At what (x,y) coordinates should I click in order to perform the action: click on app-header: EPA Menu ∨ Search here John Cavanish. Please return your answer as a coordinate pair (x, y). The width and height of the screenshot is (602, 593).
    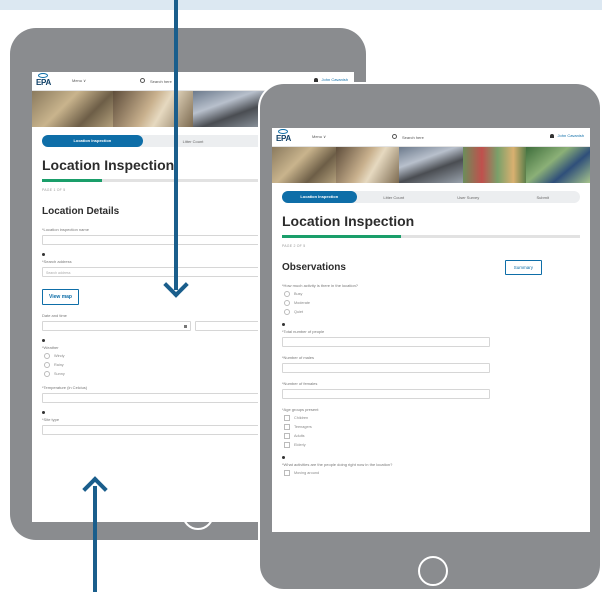
    Looking at the image, I should click on (431, 137).